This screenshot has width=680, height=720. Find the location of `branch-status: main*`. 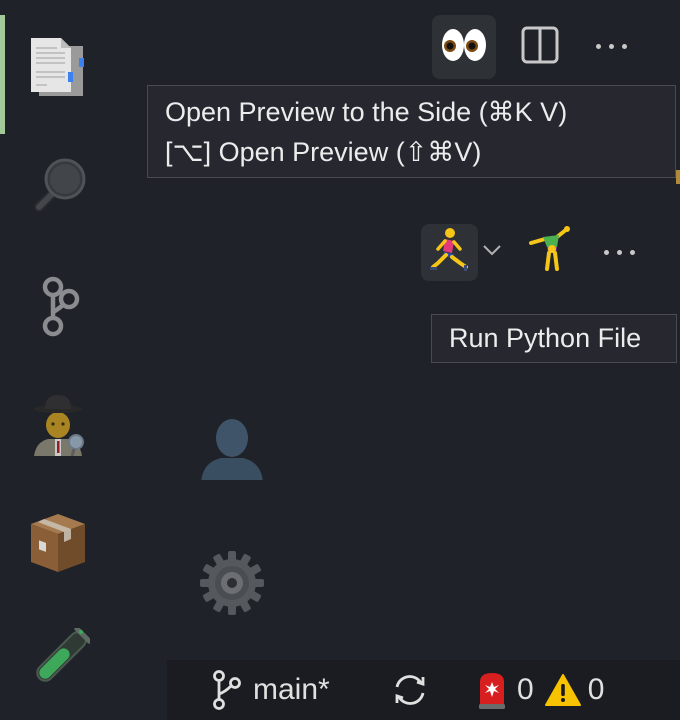

branch-status: main* is located at coordinates (270, 690).